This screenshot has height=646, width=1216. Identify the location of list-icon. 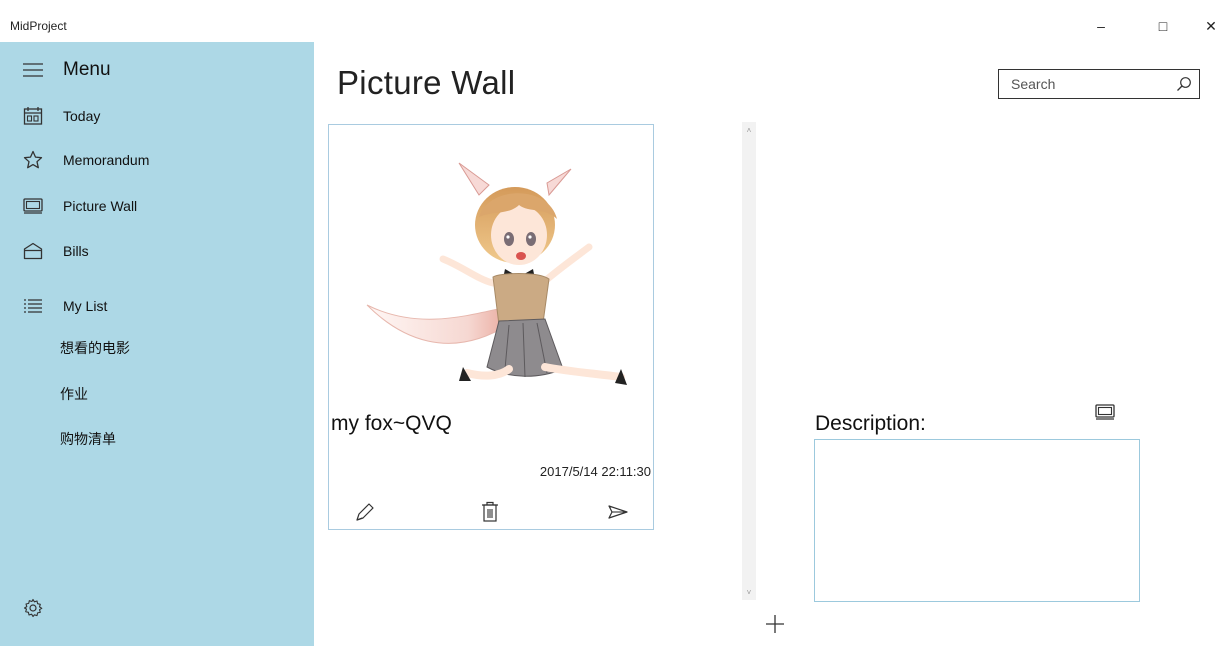
(33, 306).